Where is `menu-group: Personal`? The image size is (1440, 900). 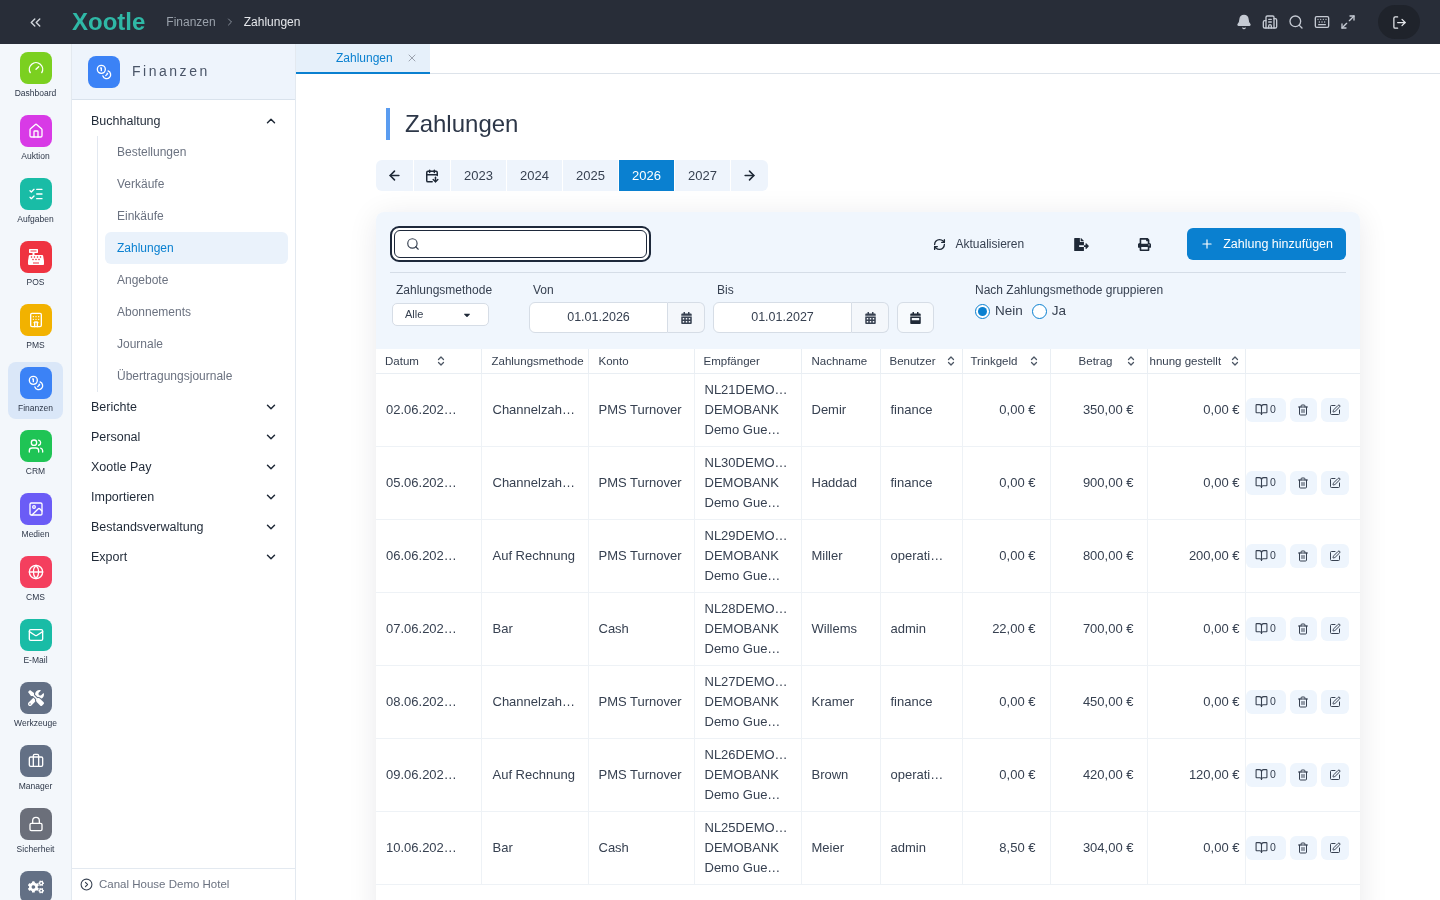 menu-group: Personal is located at coordinates (189, 437).